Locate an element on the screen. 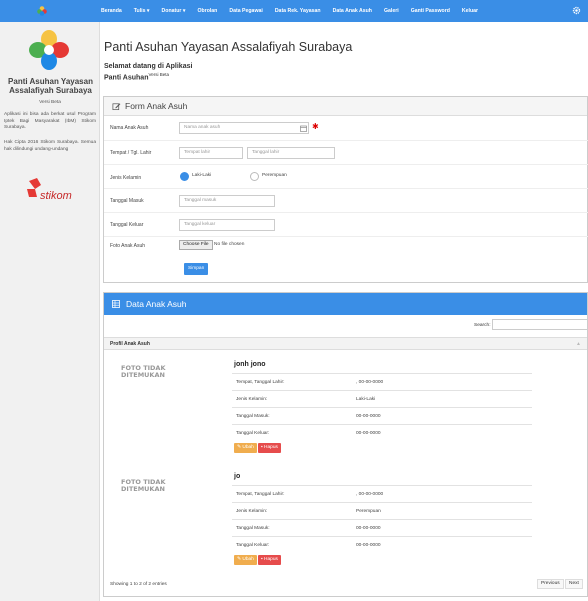 The height and width of the screenshot is (601, 588). nav-item-data-anak-asuh: Data Anak Asuh is located at coordinates (352, 11).